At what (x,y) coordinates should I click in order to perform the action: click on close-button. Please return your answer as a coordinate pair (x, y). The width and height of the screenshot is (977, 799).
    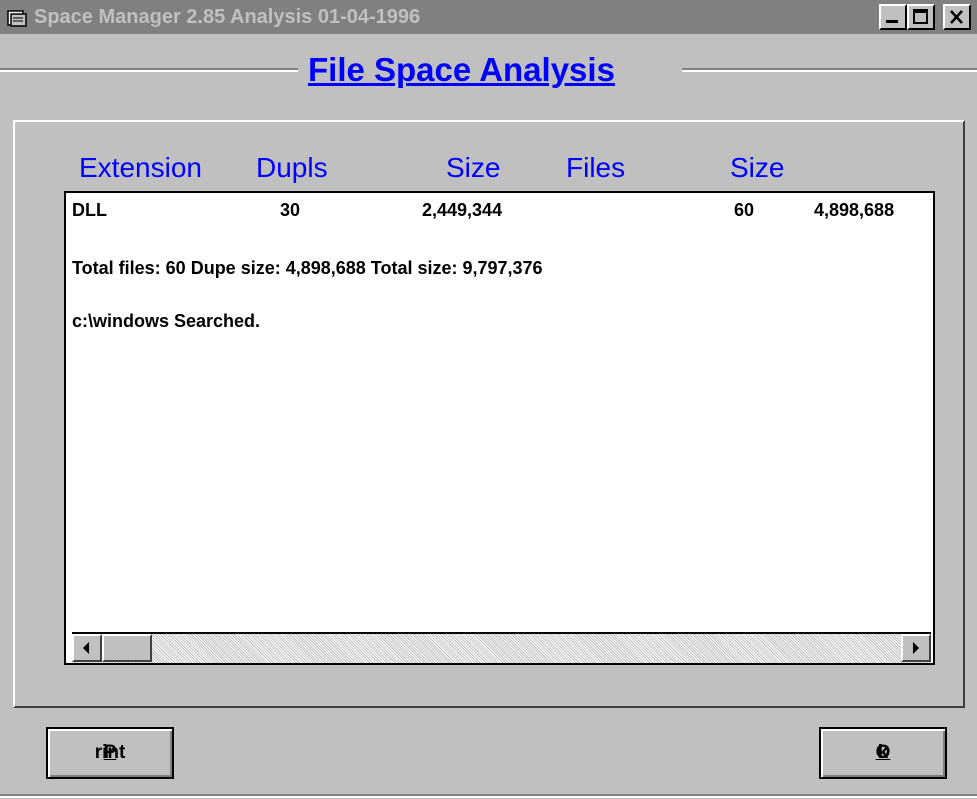
    Looking at the image, I should click on (957, 17).